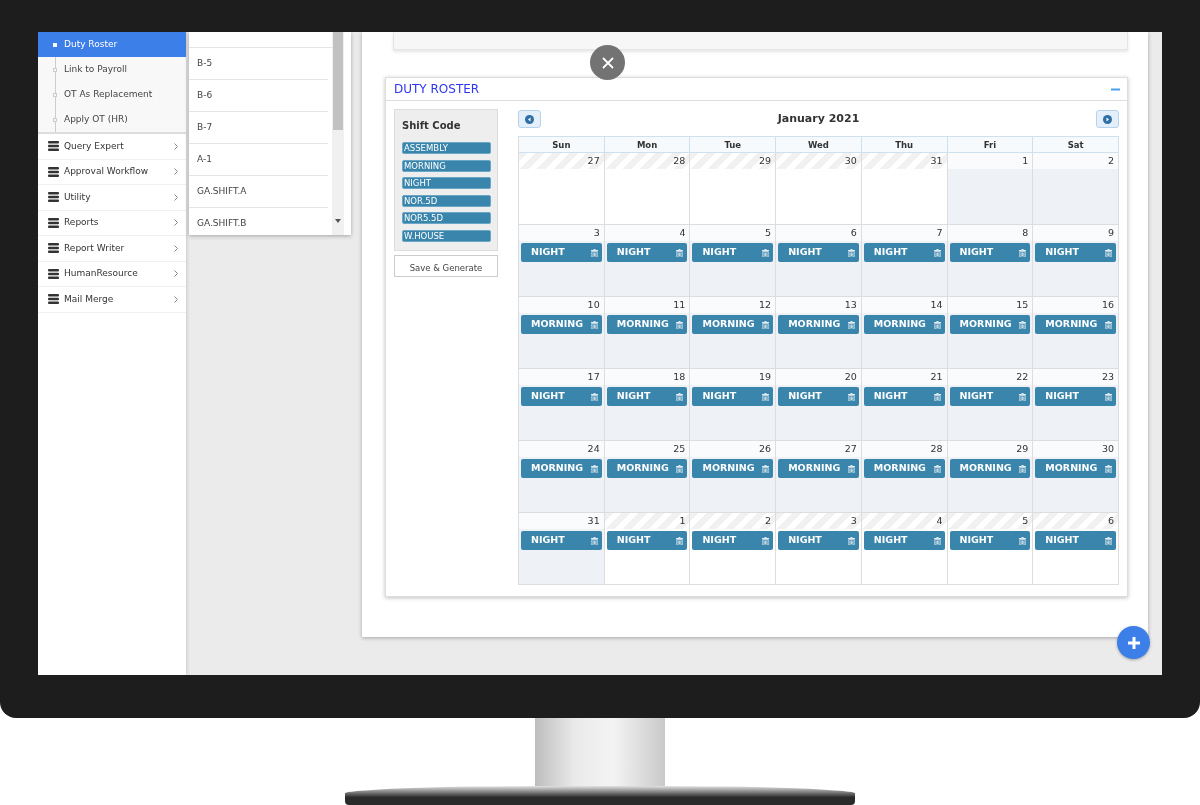  I want to click on shift-code-tag: MORNING, so click(446, 165).